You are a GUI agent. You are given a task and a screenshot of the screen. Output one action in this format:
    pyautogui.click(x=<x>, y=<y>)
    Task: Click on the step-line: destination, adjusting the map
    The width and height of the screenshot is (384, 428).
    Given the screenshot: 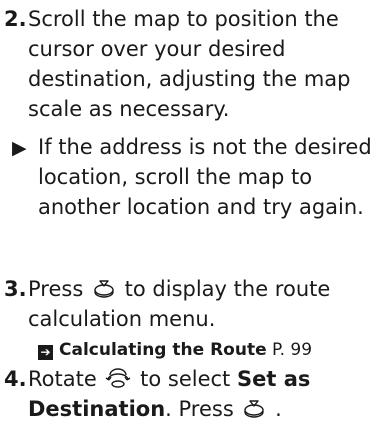 What is the action you would take?
    pyautogui.click(x=189, y=79)
    